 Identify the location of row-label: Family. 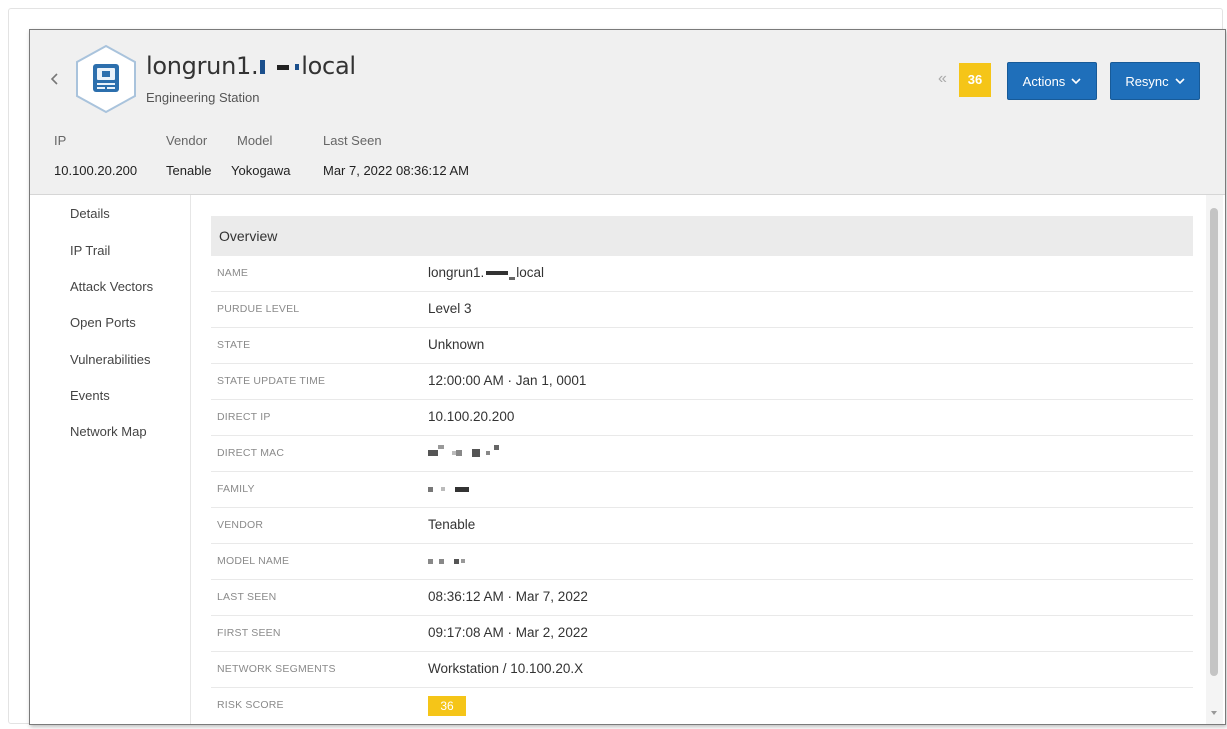
(236, 489).